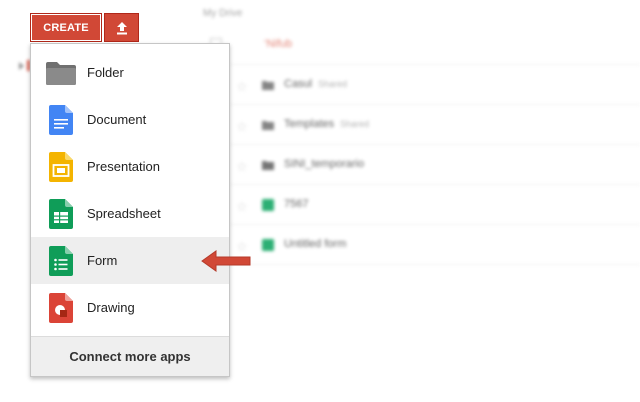 This screenshot has height=402, width=640. I want to click on file-row: ☆ SINI_temporario, so click(435, 165).